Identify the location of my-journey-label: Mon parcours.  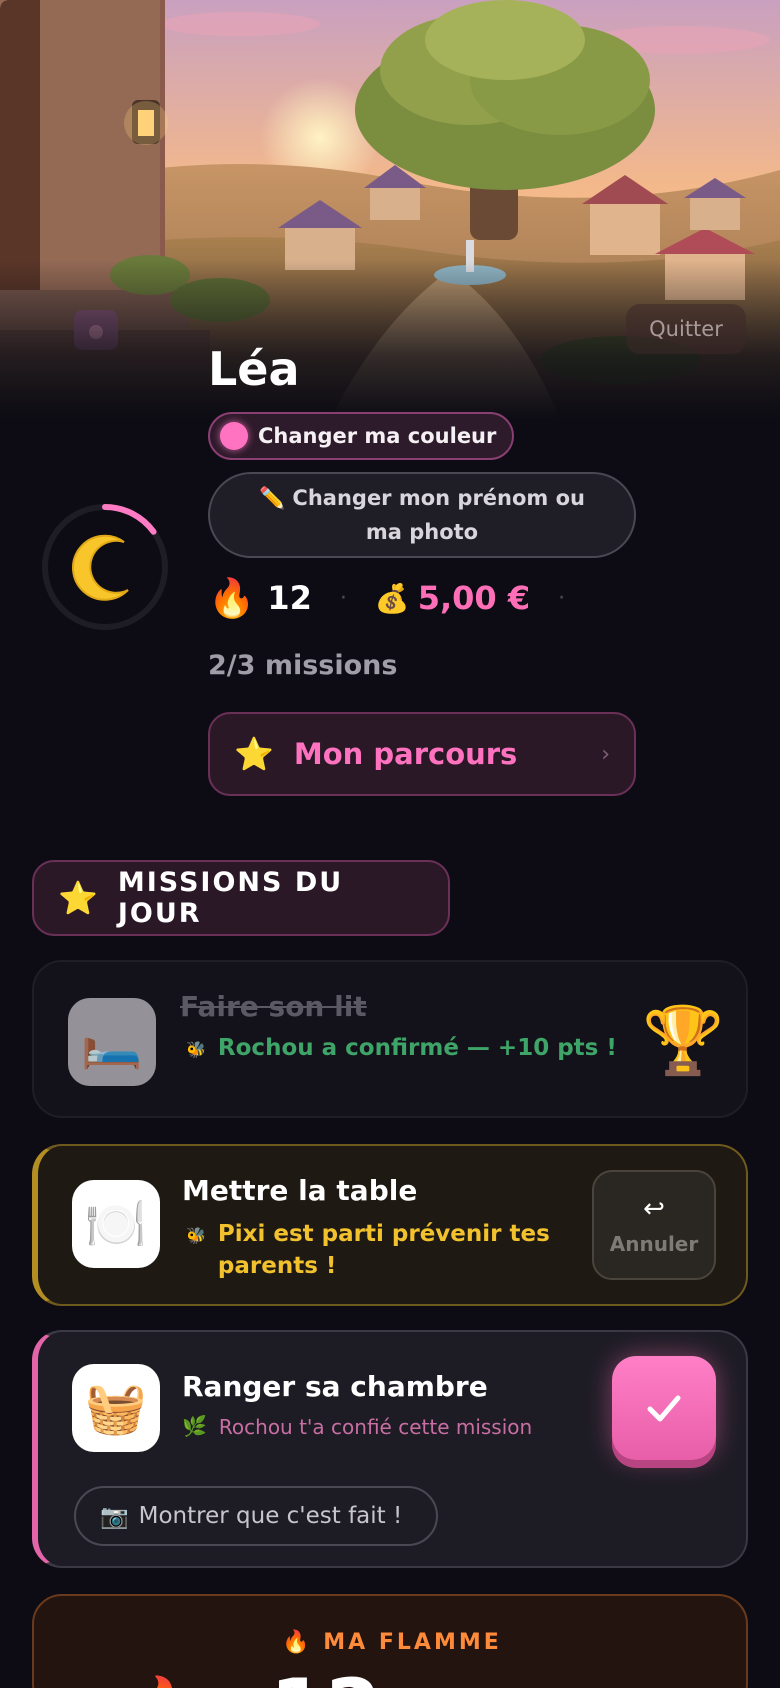
(405, 754).